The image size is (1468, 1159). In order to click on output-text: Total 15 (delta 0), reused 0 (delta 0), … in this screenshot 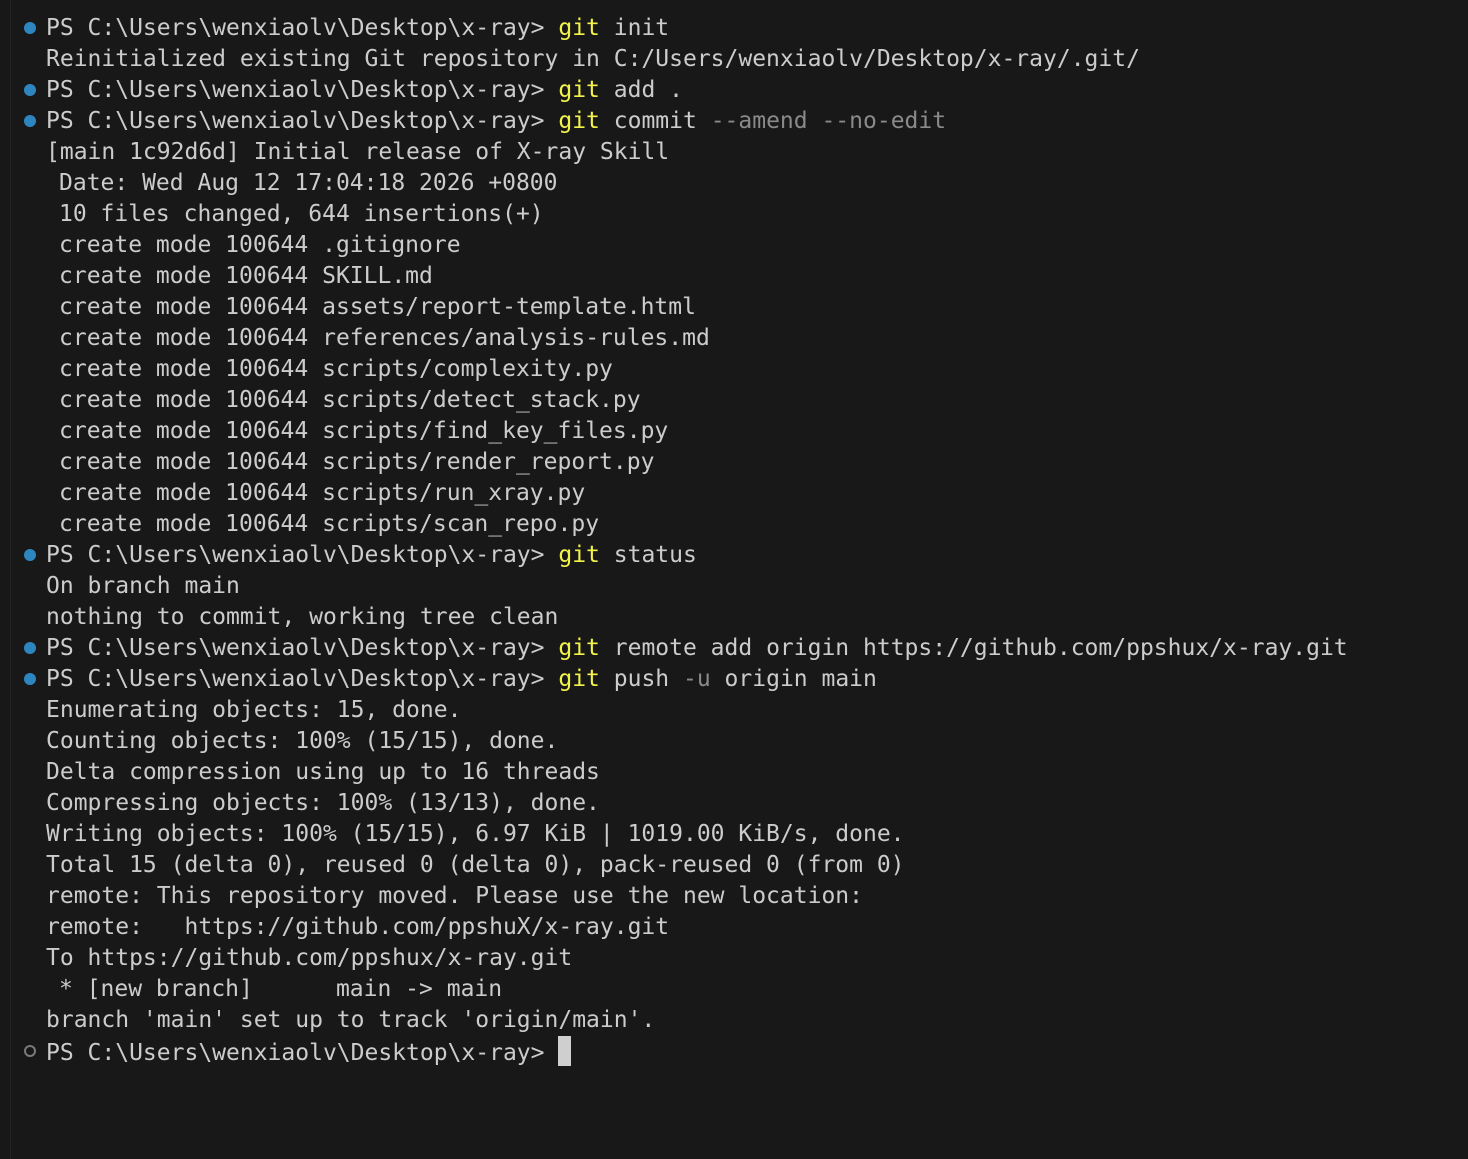, I will do `click(475, 865)`.